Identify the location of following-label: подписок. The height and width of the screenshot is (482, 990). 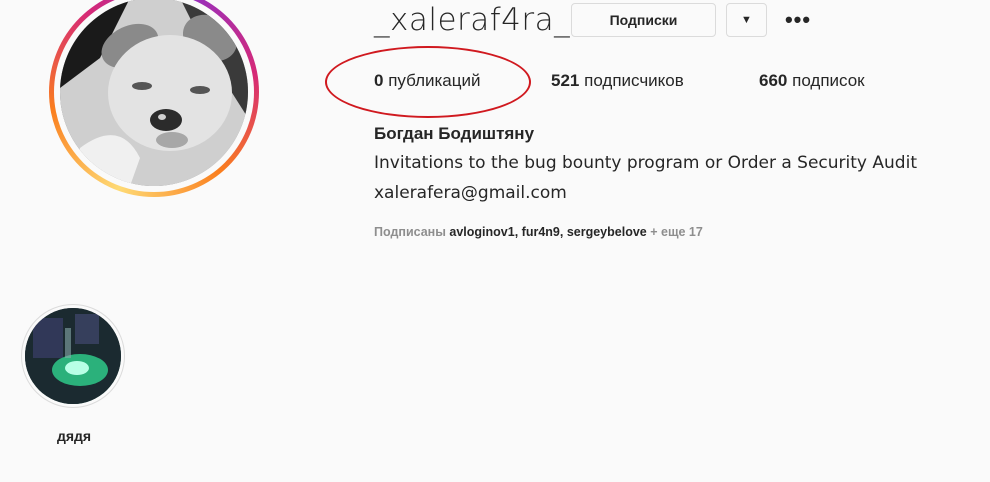
(828, 80).